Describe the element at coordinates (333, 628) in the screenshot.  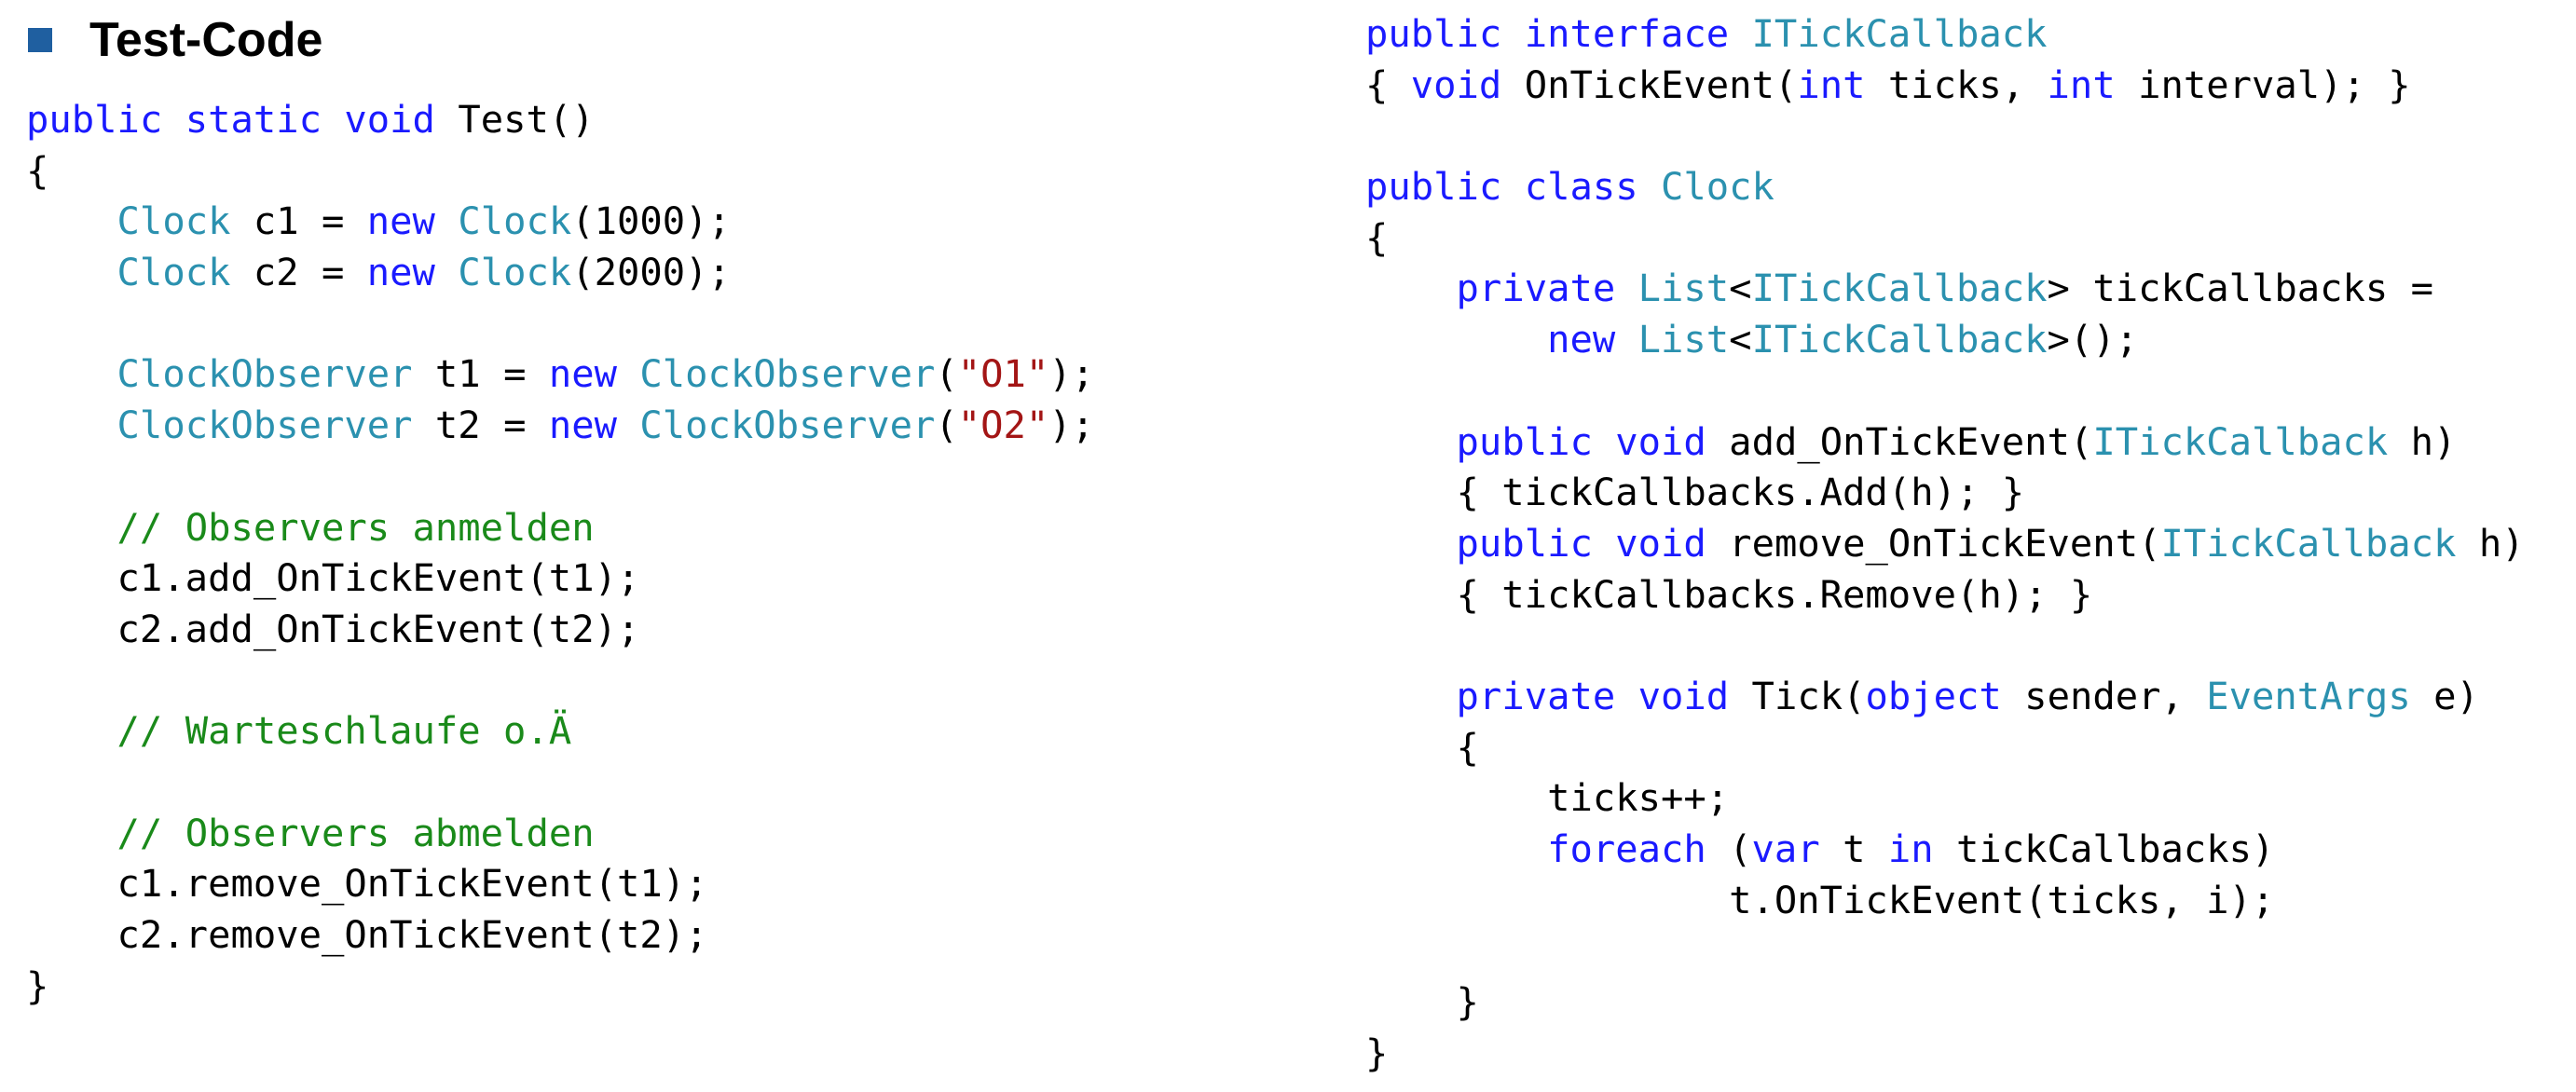
I see `code-text: c2.add_OnTickEvent(t2);` at that location.